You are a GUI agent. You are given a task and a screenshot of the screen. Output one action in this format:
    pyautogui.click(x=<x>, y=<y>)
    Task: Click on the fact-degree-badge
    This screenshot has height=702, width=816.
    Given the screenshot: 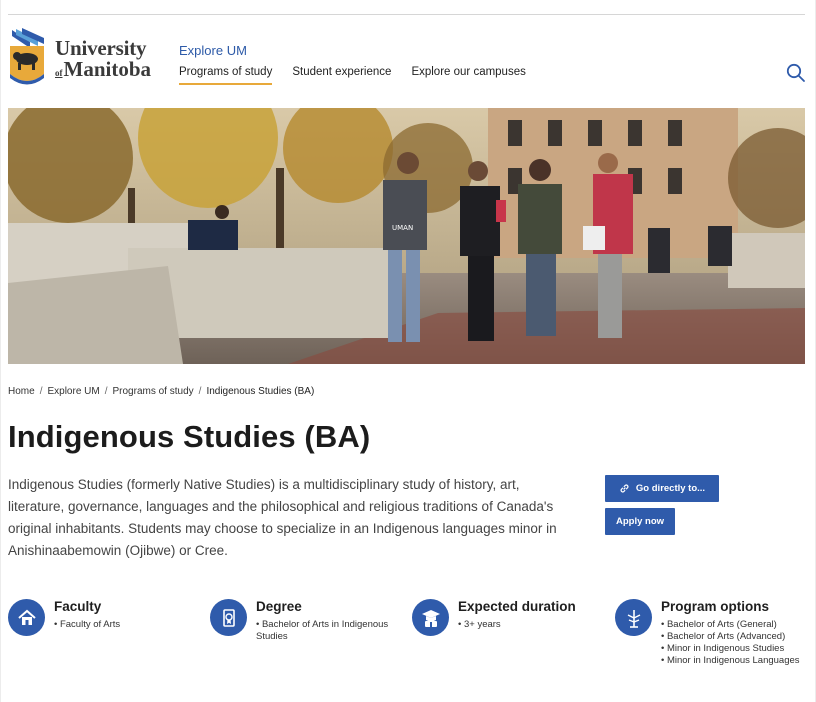 What is the action you would take?
    pyautogui.click(x=228, y=617)
    